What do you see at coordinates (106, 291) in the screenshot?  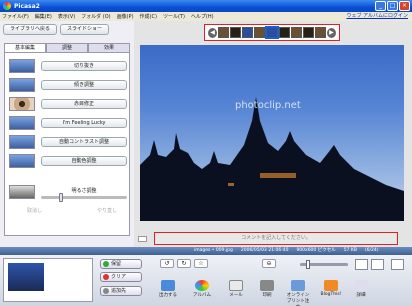 I see `add-to-icon` at bounding box center [106, 291].